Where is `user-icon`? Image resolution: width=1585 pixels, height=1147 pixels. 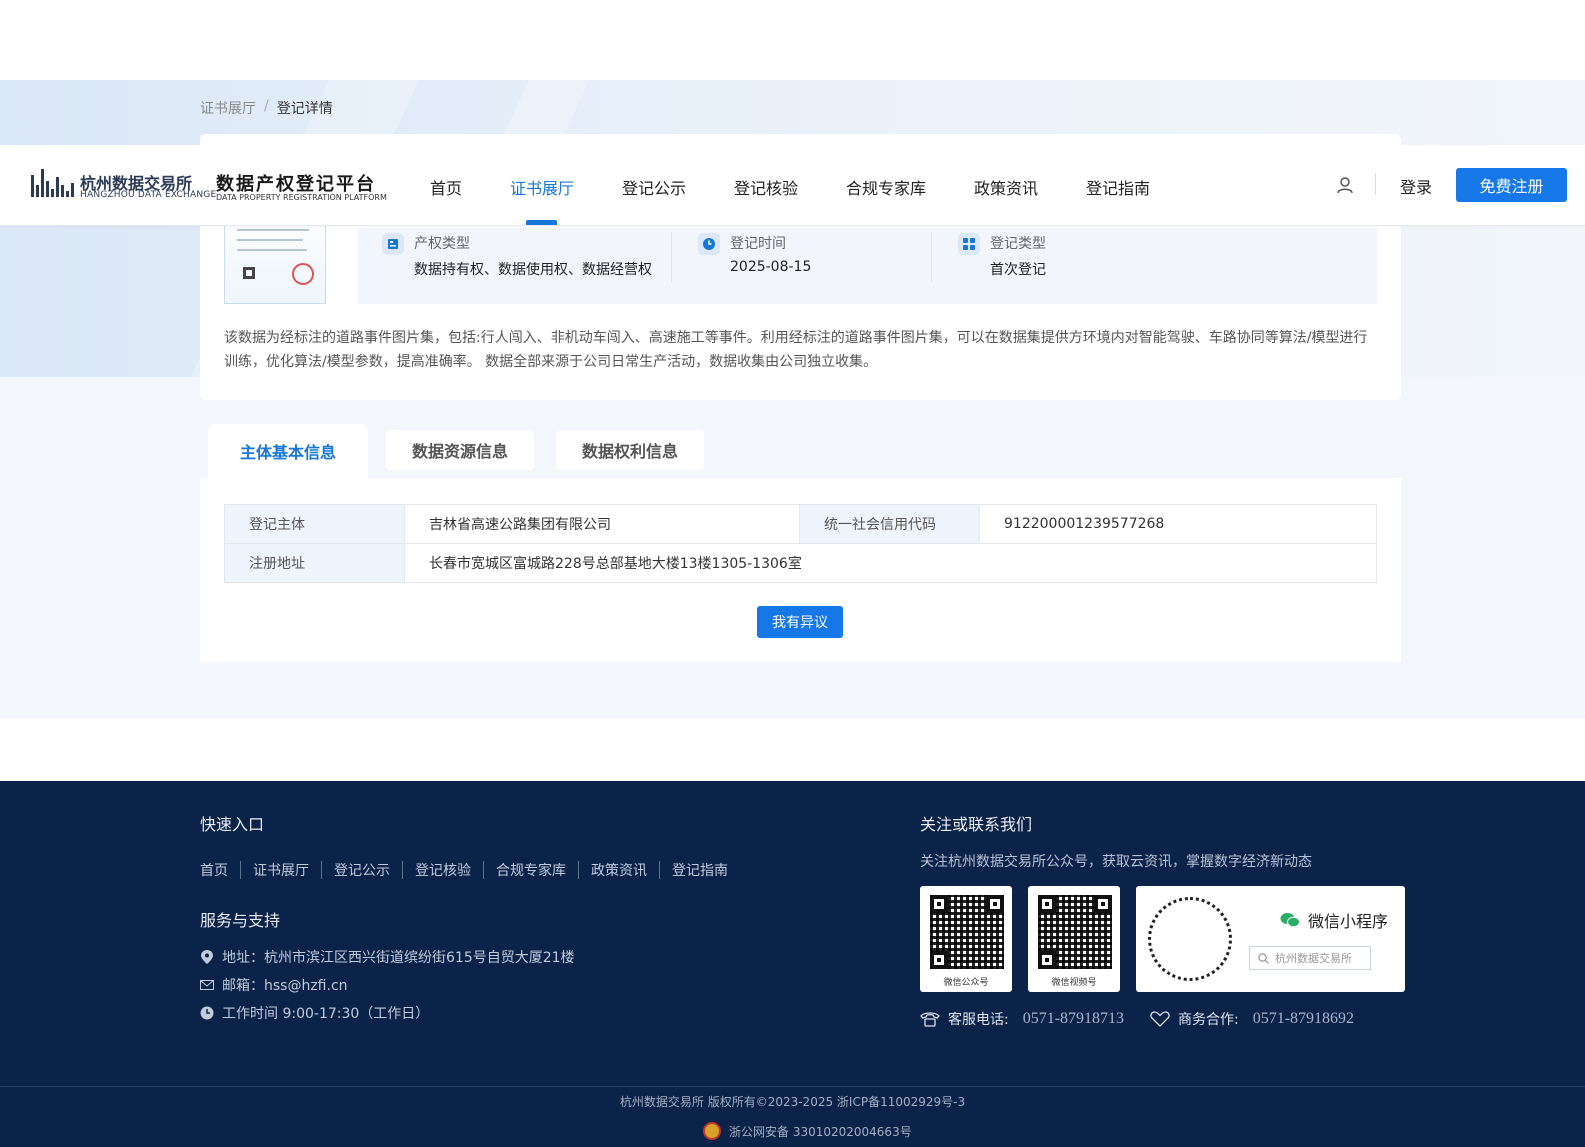 user-icon is located at coordinates (1345, 185).